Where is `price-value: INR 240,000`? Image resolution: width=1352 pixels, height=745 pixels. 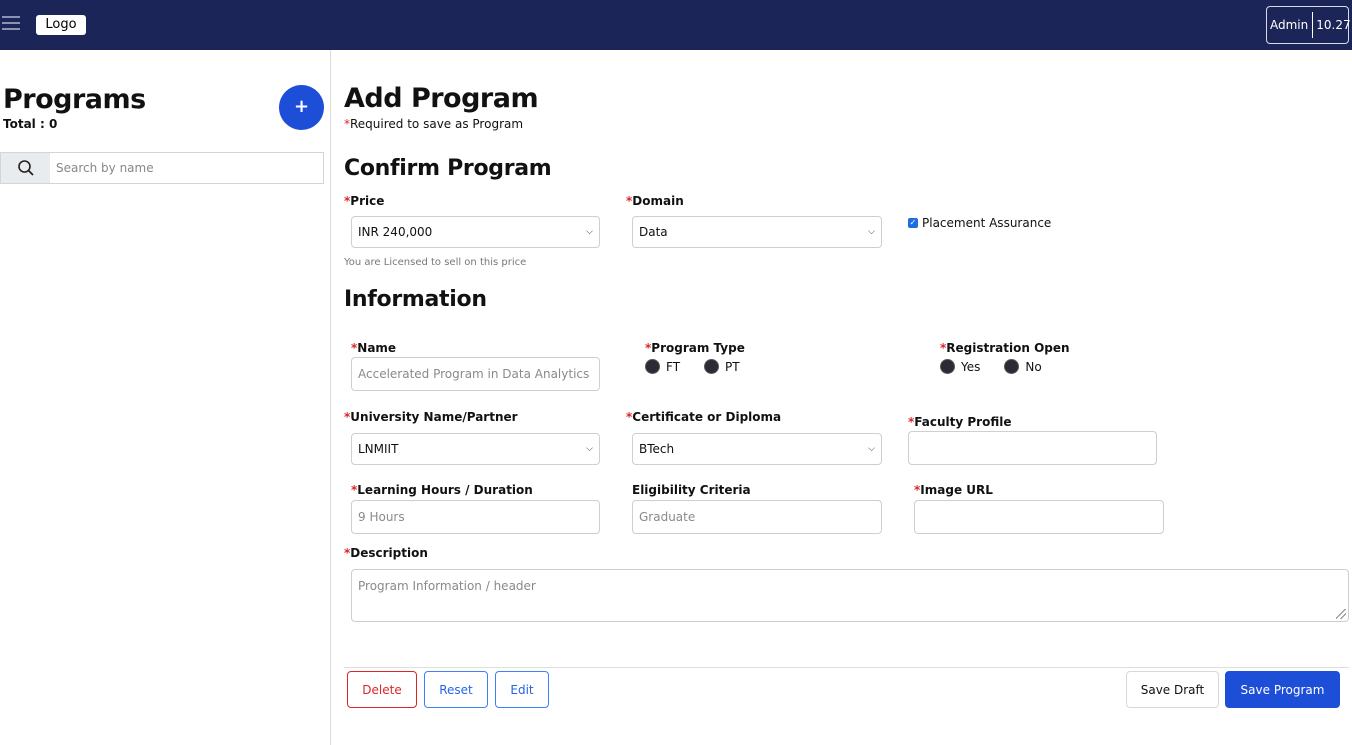 price-value: INR 240,000 is located at coordinates (395, 232).